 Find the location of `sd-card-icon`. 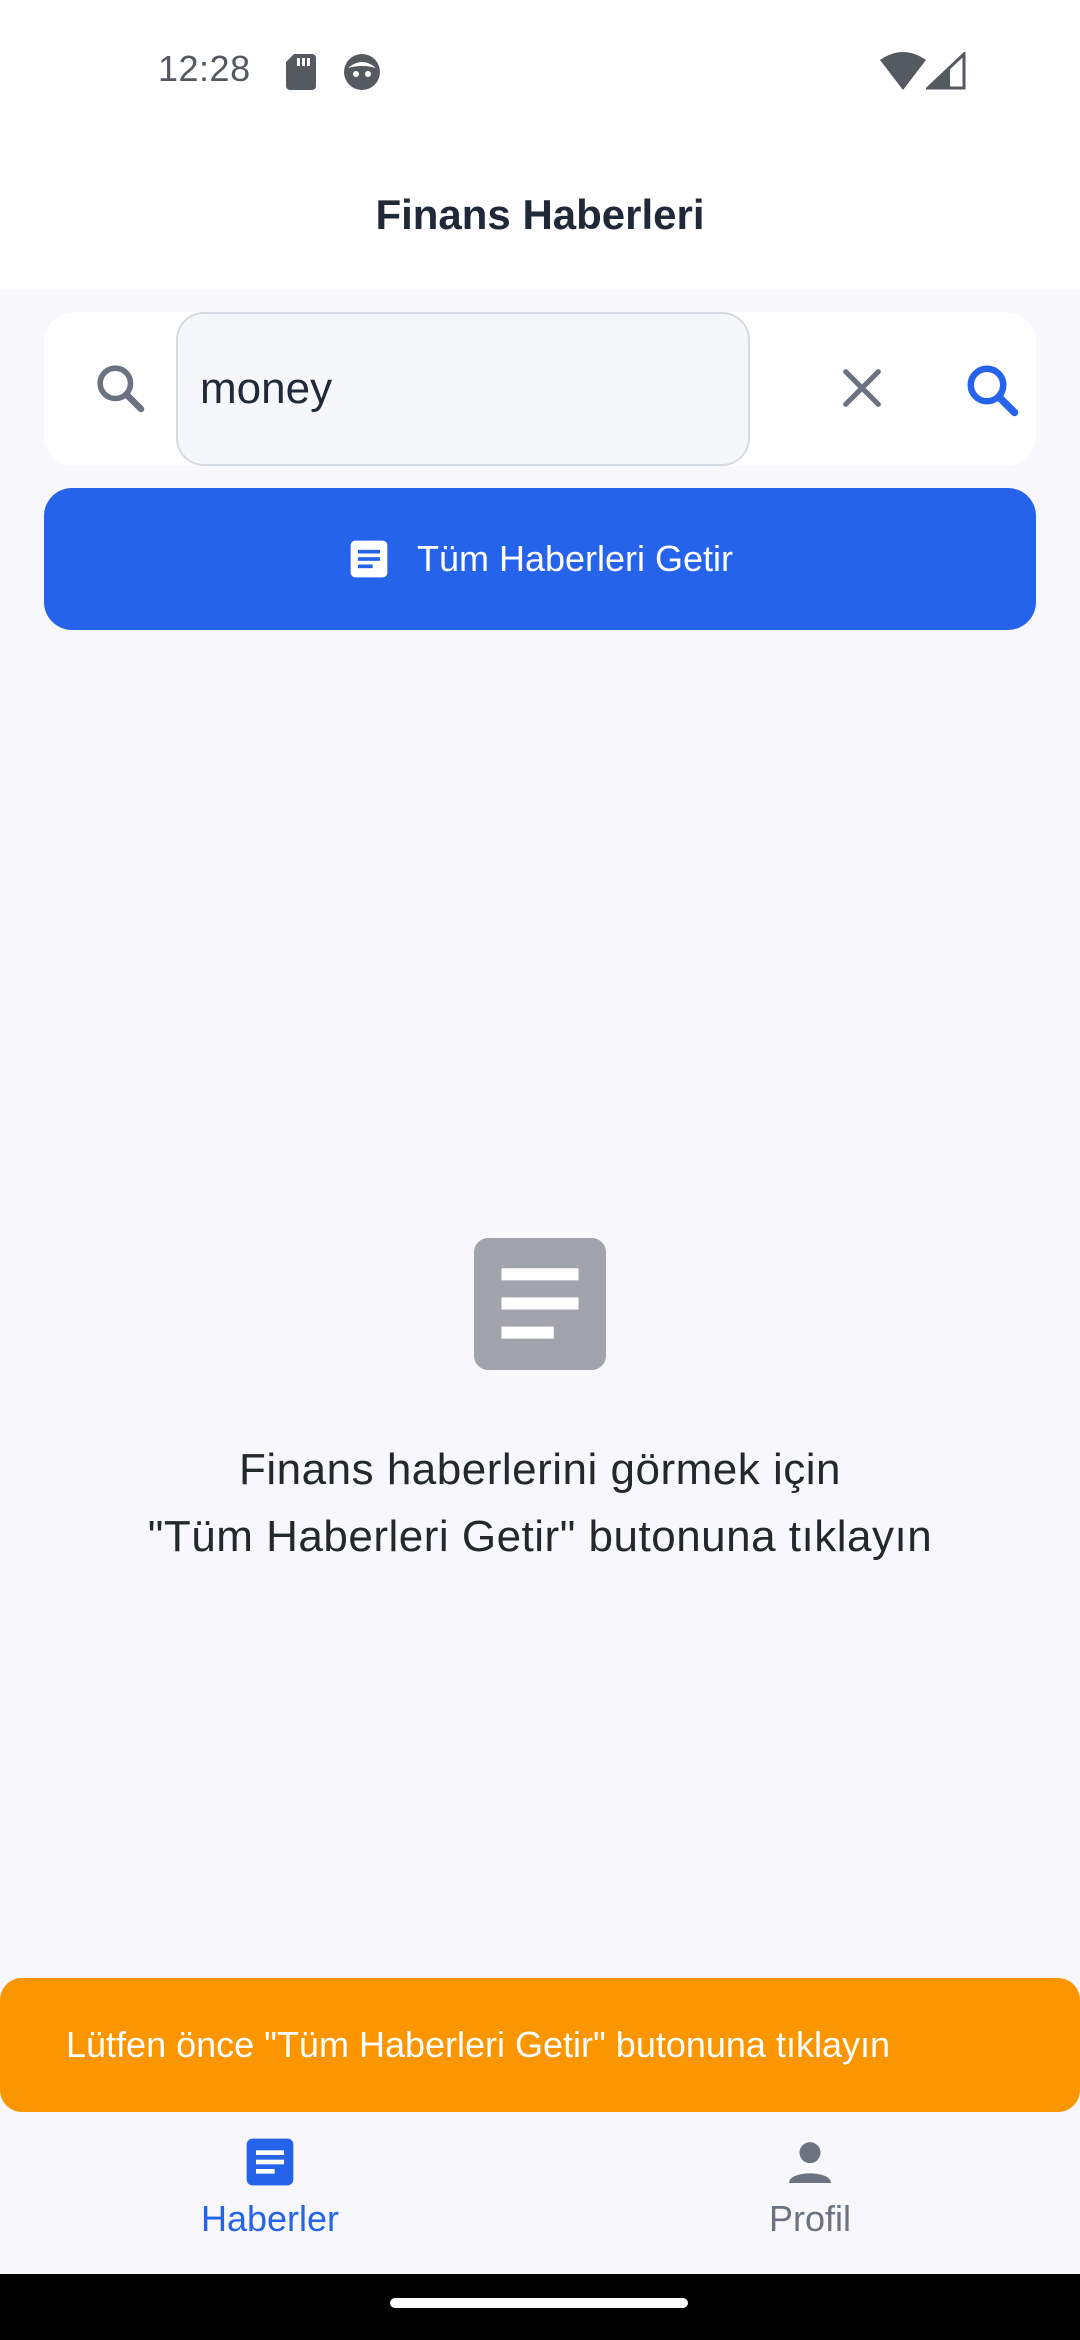

sd-card-icon is located at coordinates (301, 72).